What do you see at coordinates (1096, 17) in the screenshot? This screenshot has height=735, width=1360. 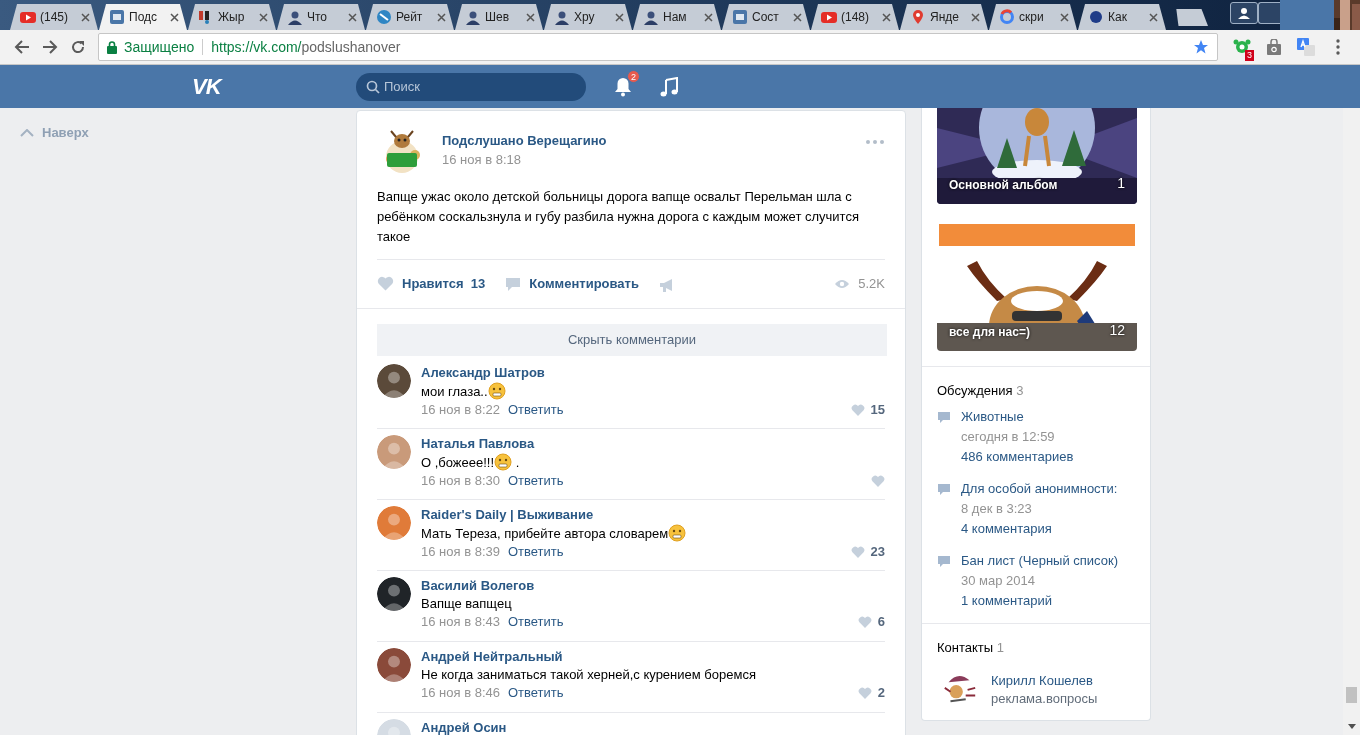 I see `dot-icon` at bounding box center [1096, 17].